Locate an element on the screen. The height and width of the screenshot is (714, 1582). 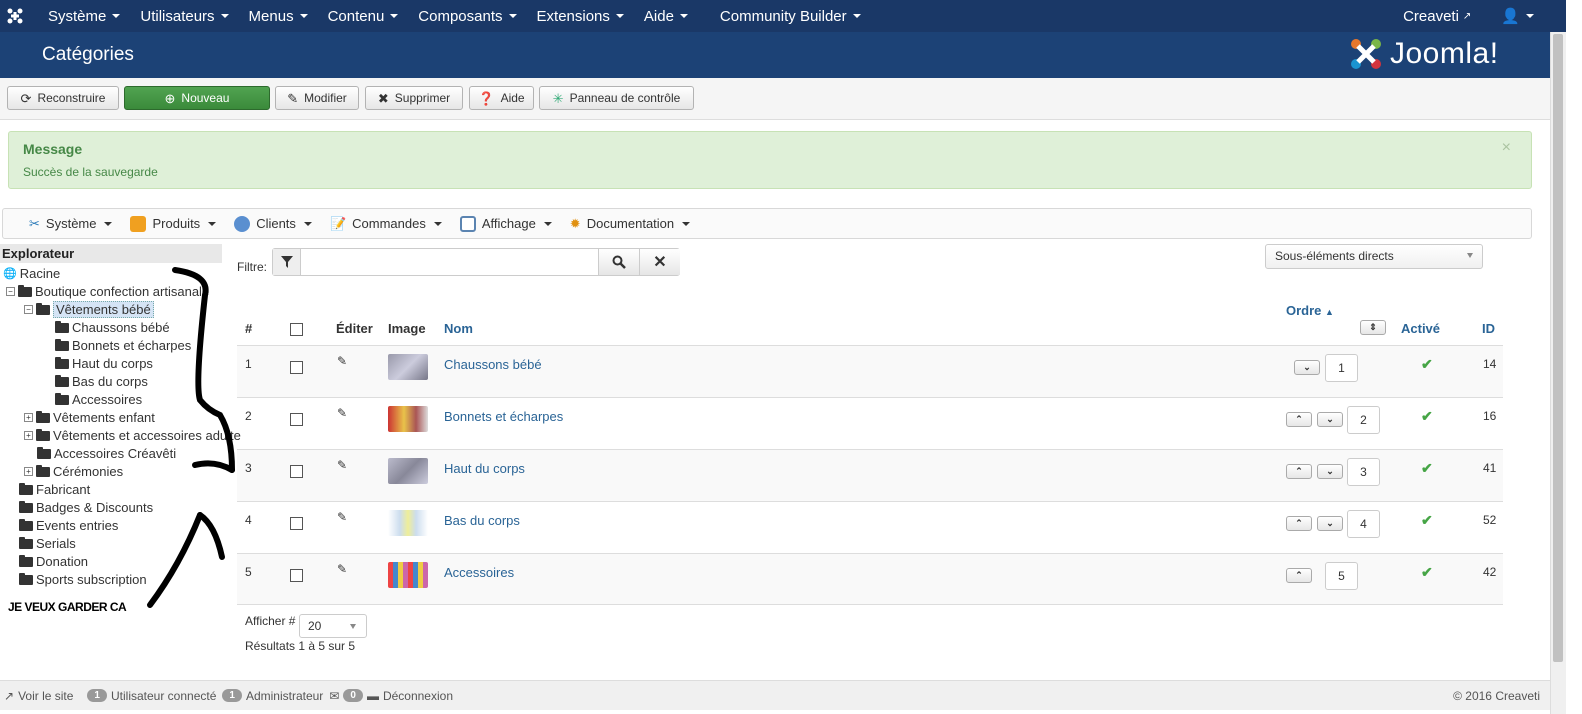
scope-select: Sous-éléments directs is located at coordinates (1374, 256).